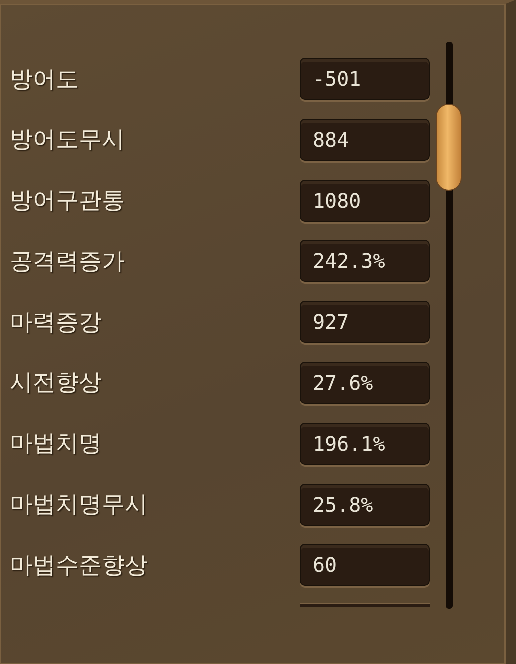 This screenshot has height=664, width=516. I want to click on stat-value: 196.1%, so click(365, 443).